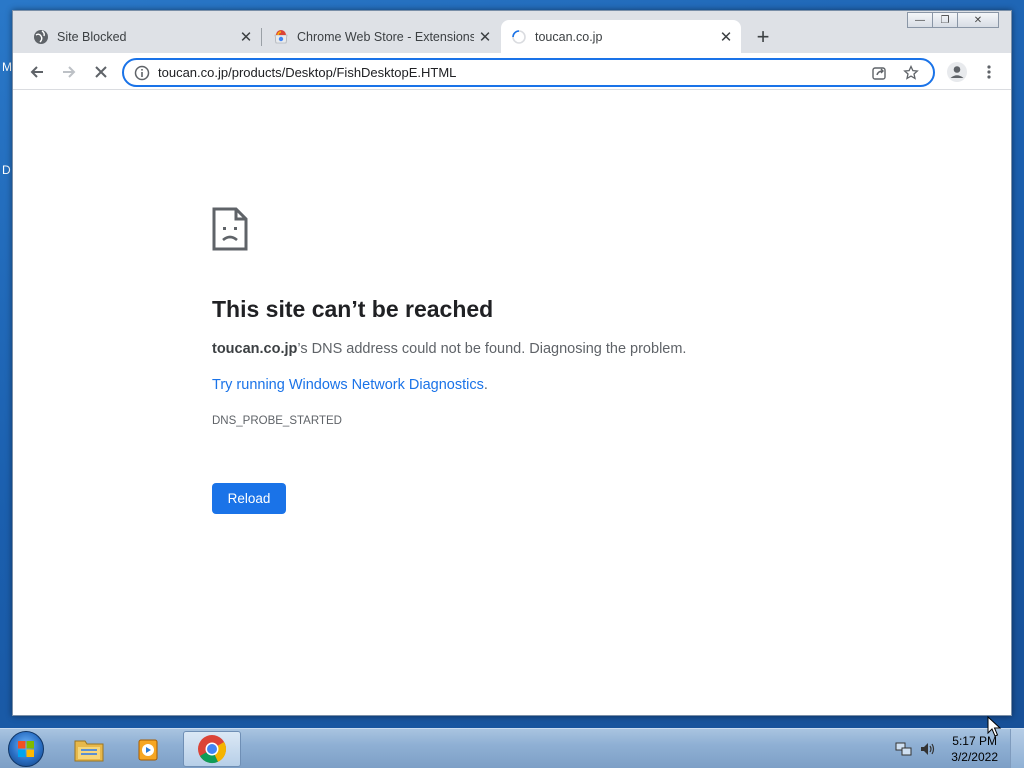 The height and width of the screenshot is (768, 1024). I want to click on share-icon, so click(879, 73).